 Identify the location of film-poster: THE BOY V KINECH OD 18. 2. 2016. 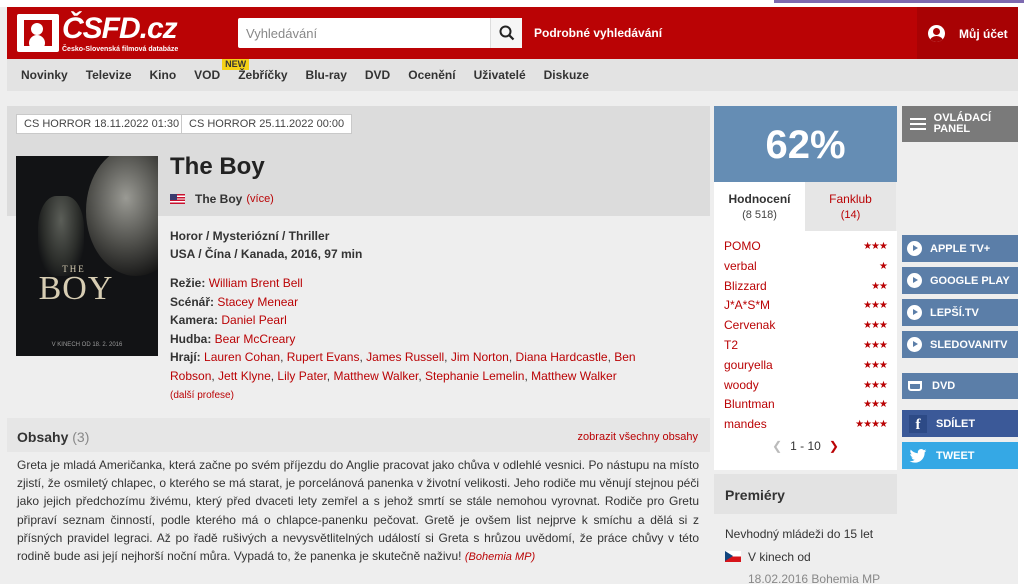
(87, 256).